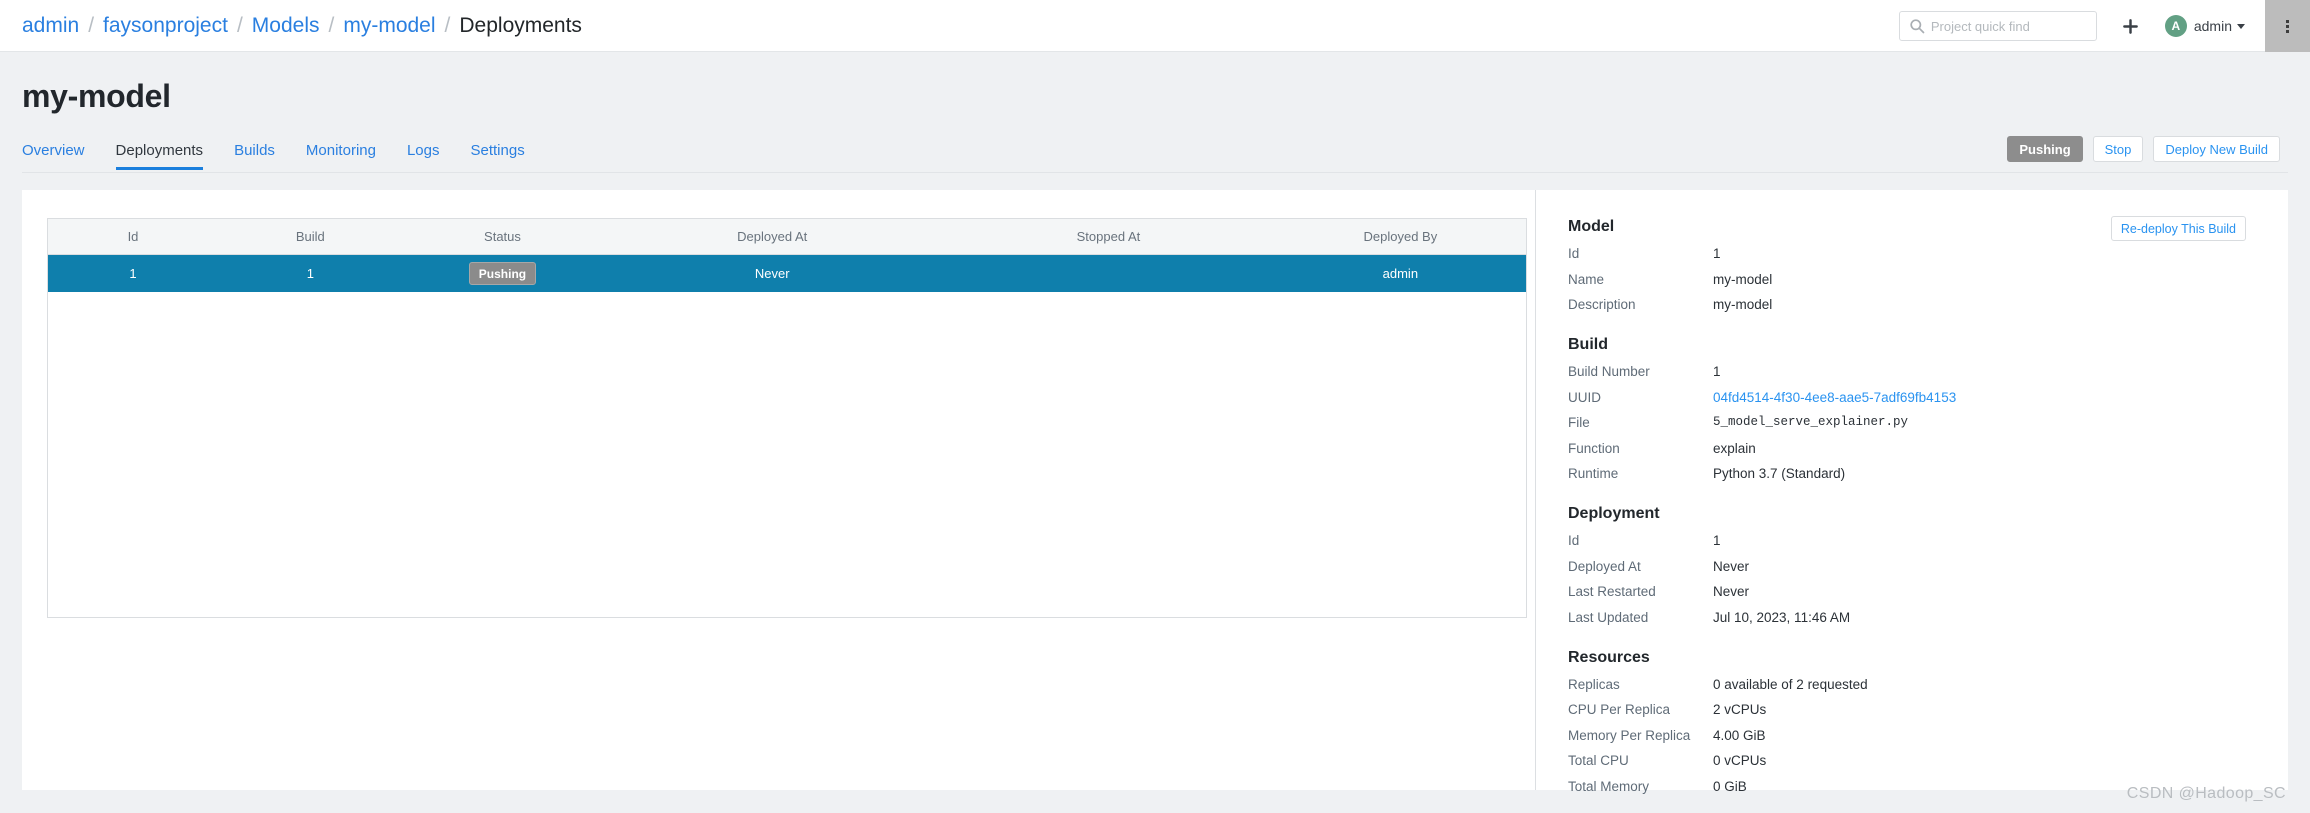 Image resolution: width=2310 pixels, height=813 pixels. I want to click on status-badge: Pushing, so click(502, 273).